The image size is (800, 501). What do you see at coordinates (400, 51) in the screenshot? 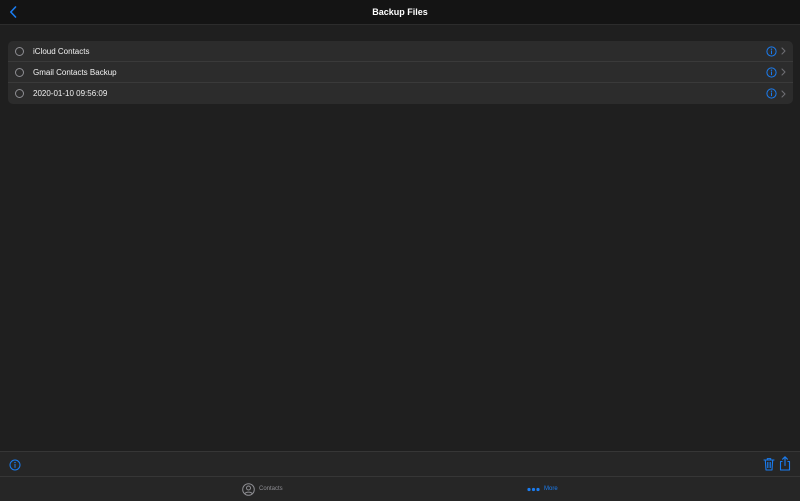
I see `list-item: iCloud Contacts` at bounding box center [400, 51].